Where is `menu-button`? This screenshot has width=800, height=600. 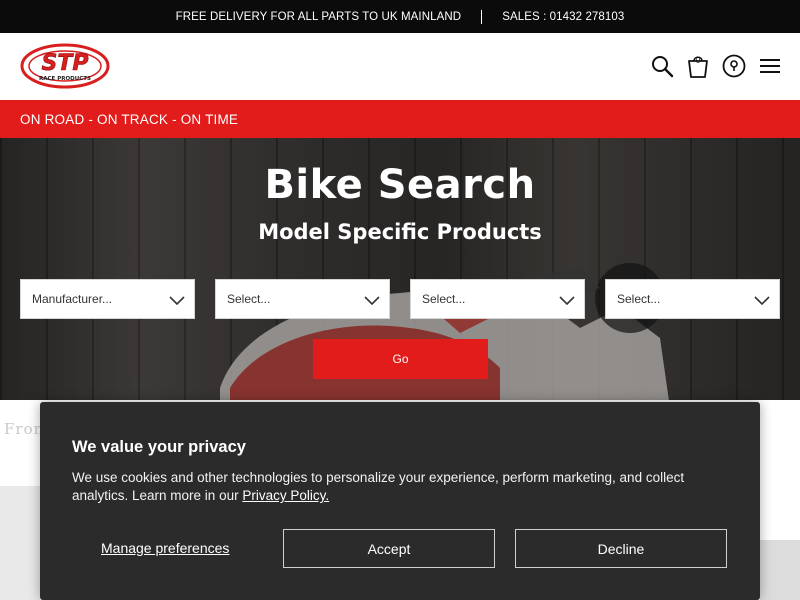 menu-button is located at coordinates (770, 66).